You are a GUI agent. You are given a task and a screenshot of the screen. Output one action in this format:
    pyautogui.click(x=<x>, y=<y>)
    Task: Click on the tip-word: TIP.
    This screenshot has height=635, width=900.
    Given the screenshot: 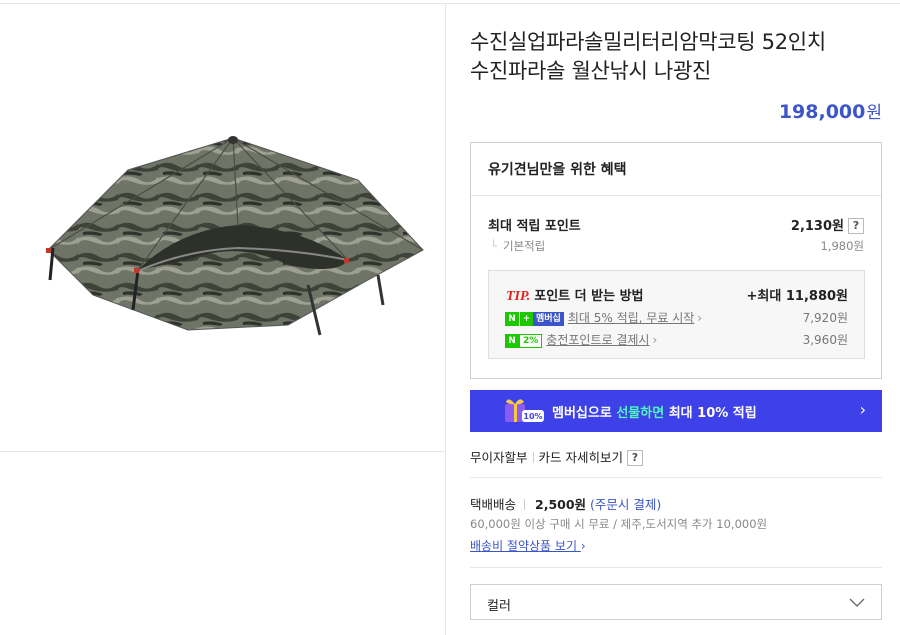 What is the action you would take?
    pyautogui.click(x=518, y=296)
    